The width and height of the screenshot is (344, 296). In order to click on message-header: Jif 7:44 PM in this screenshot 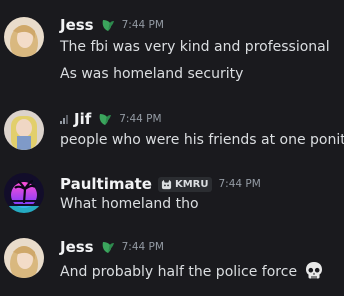, I will do `click(111, 119)`.